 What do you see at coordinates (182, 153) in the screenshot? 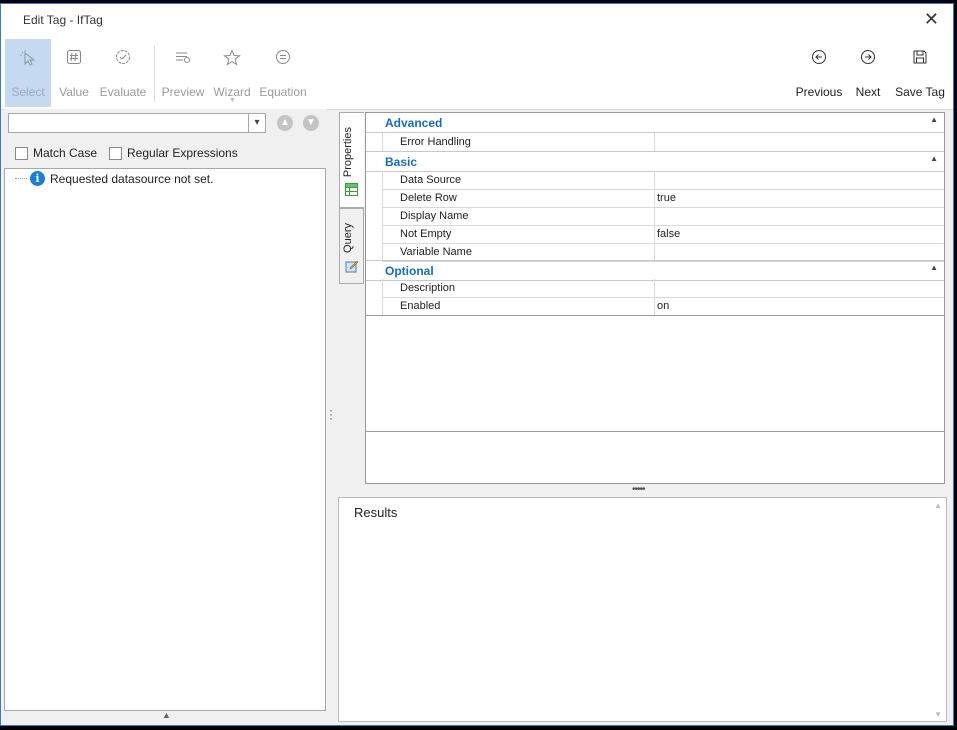
I see `regex-label: Regular Expressions` at bounding box center [182, 153].